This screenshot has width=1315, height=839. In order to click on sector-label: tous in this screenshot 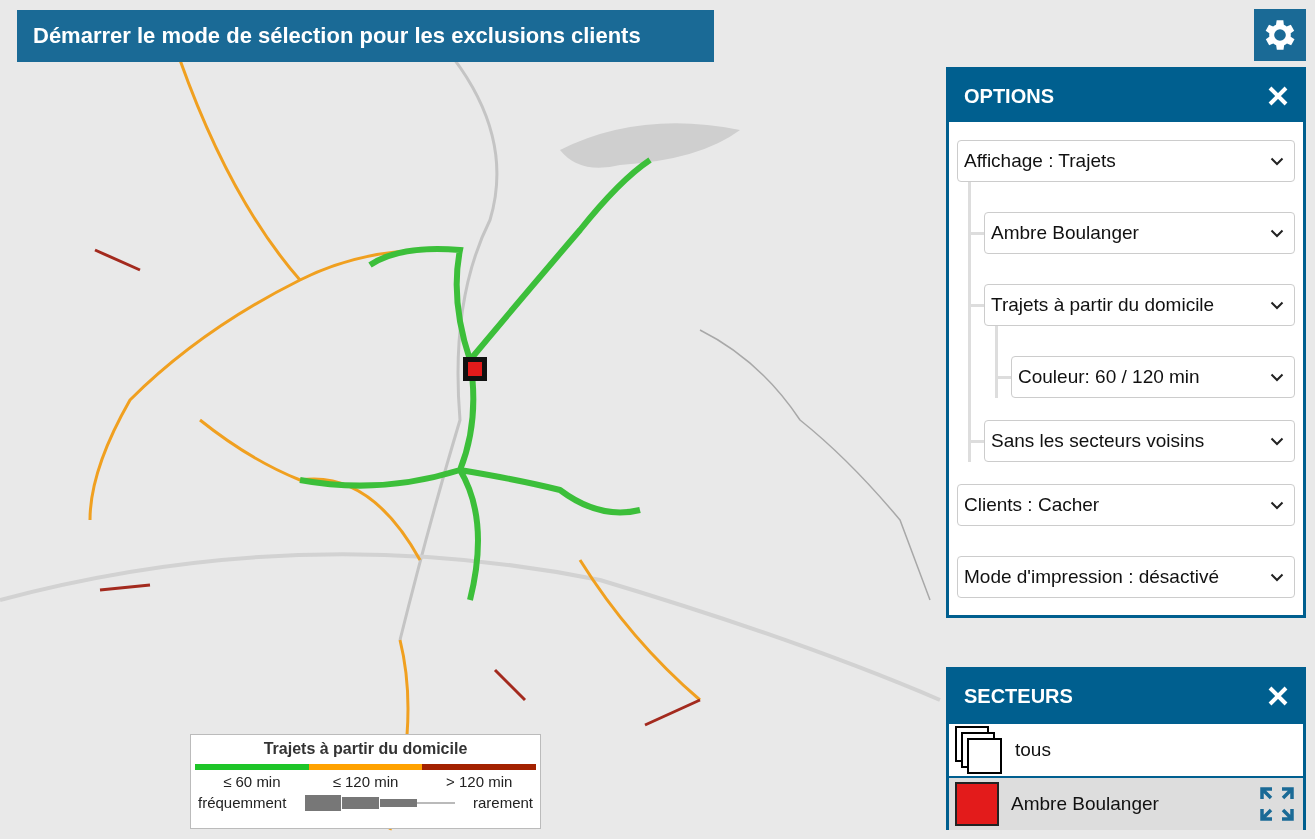, I will do `click(1033, 750)`.